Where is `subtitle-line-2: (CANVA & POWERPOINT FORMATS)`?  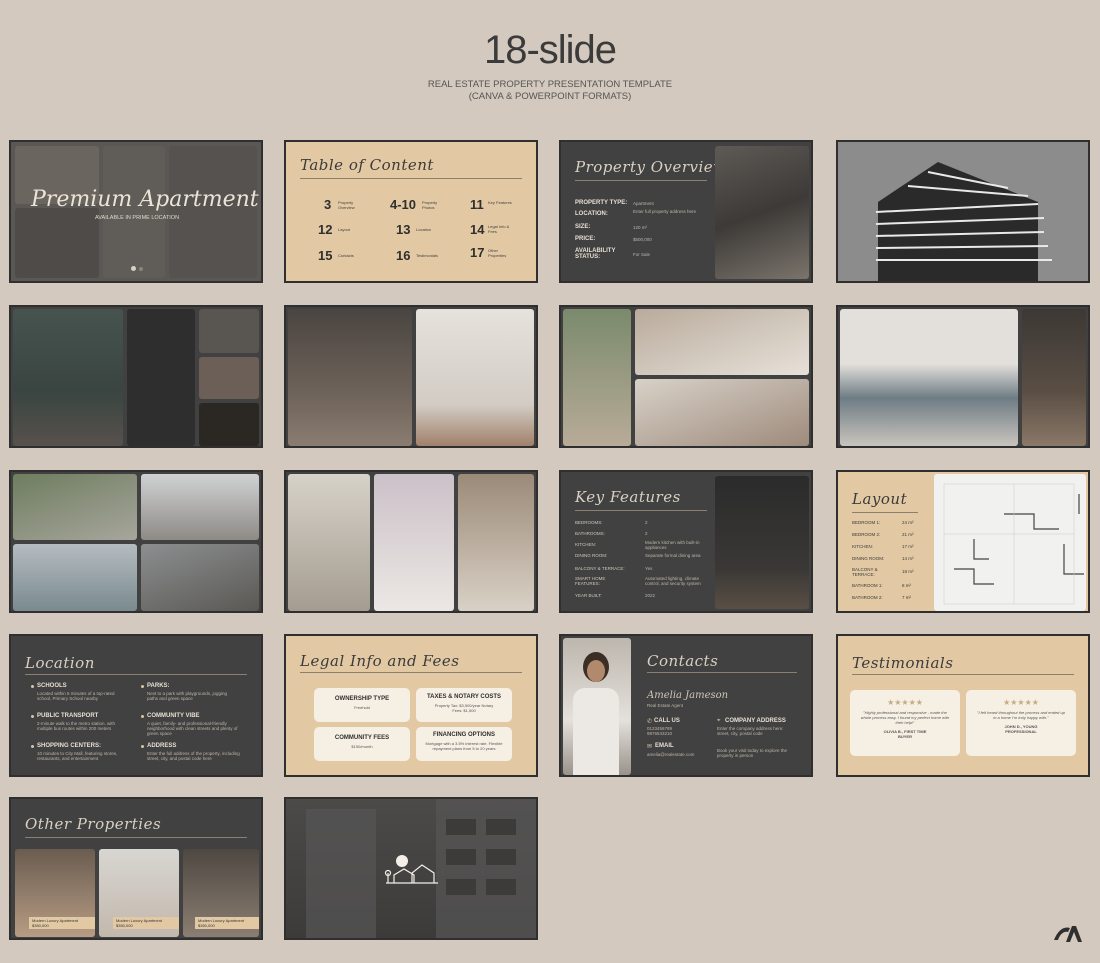
subtitle-line-2: (CANVA & POWERPOINT FORMATS) is located at coordinates (550, 96).